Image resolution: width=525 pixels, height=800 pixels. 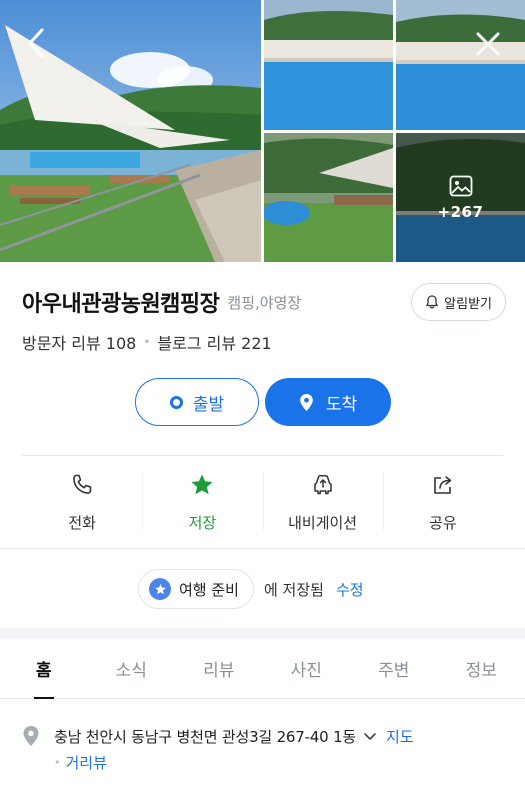 I want to click on action-call: 전화, so click(x=82, y=502).